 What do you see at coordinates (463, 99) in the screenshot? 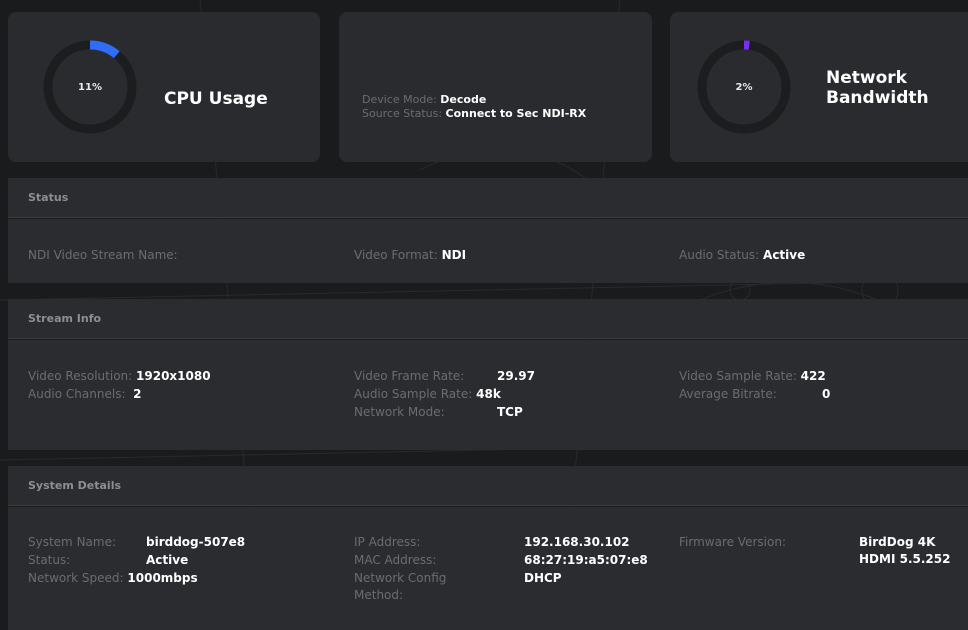
I see `device-mode-value: Decode` at bounding box center [463, 99].